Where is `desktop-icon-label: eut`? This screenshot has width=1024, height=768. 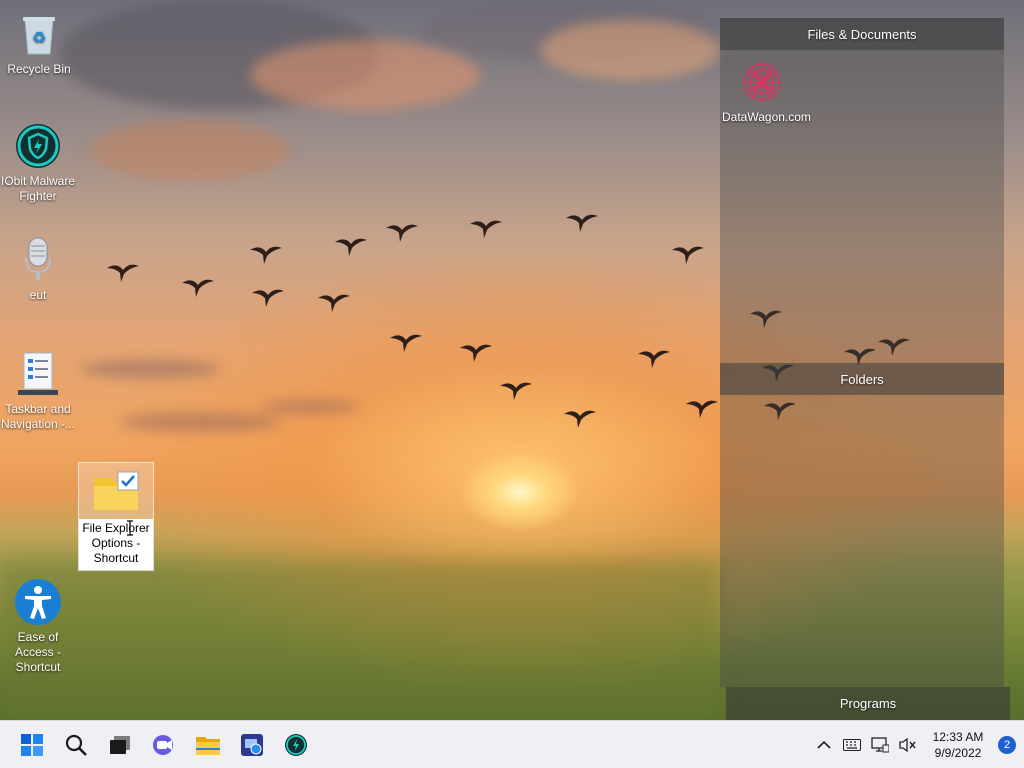 desktop-icon-label: eut is located at coordinates (38, 295).